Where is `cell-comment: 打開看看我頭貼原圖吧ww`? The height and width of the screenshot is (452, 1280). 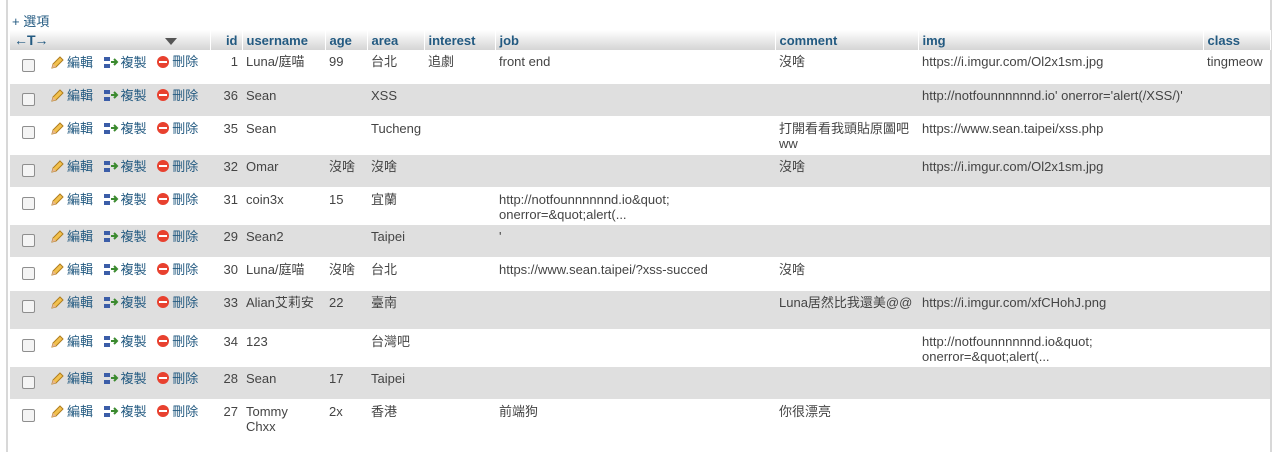 cell-comment: 打開看看我頭貼原圖吧ww is located at coordinates (846, 135).